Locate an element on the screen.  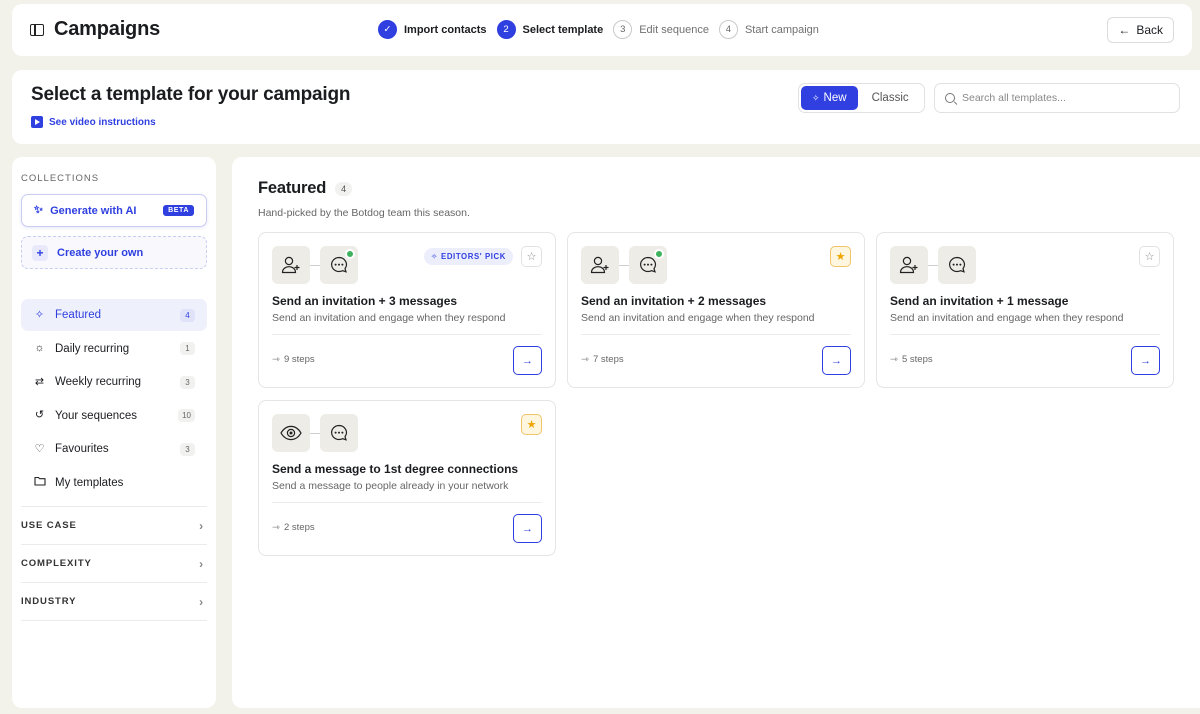
toggle-new-button: ✧ New is located at coordinates (829, 98).